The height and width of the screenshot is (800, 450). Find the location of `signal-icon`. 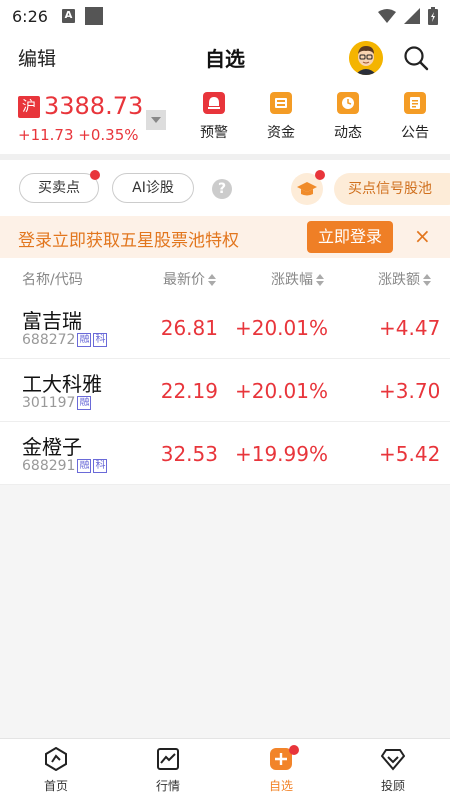

signal-icon is located at coordinates (412, 16).